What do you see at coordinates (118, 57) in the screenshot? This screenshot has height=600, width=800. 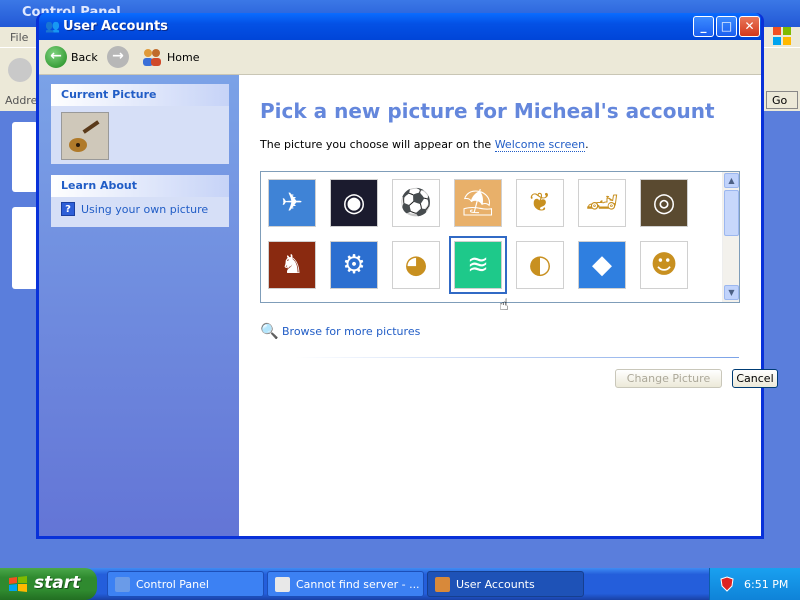 I see `forward-arrow-icon: →` at bounding box center [118, 57].